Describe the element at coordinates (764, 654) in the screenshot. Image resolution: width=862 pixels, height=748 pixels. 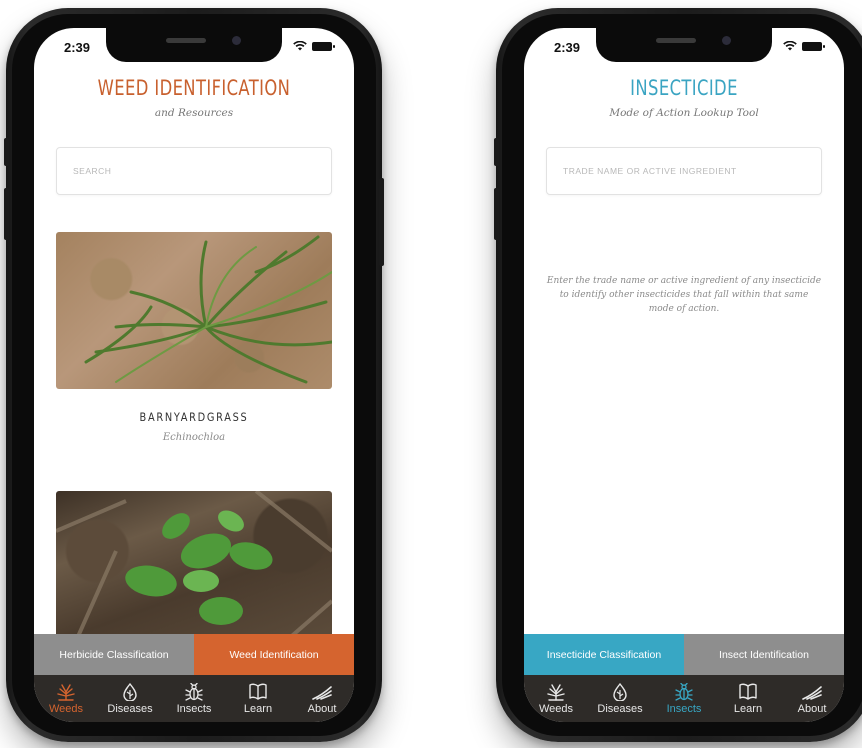
I see `insect-identification-button: Insect Identification` at that location.